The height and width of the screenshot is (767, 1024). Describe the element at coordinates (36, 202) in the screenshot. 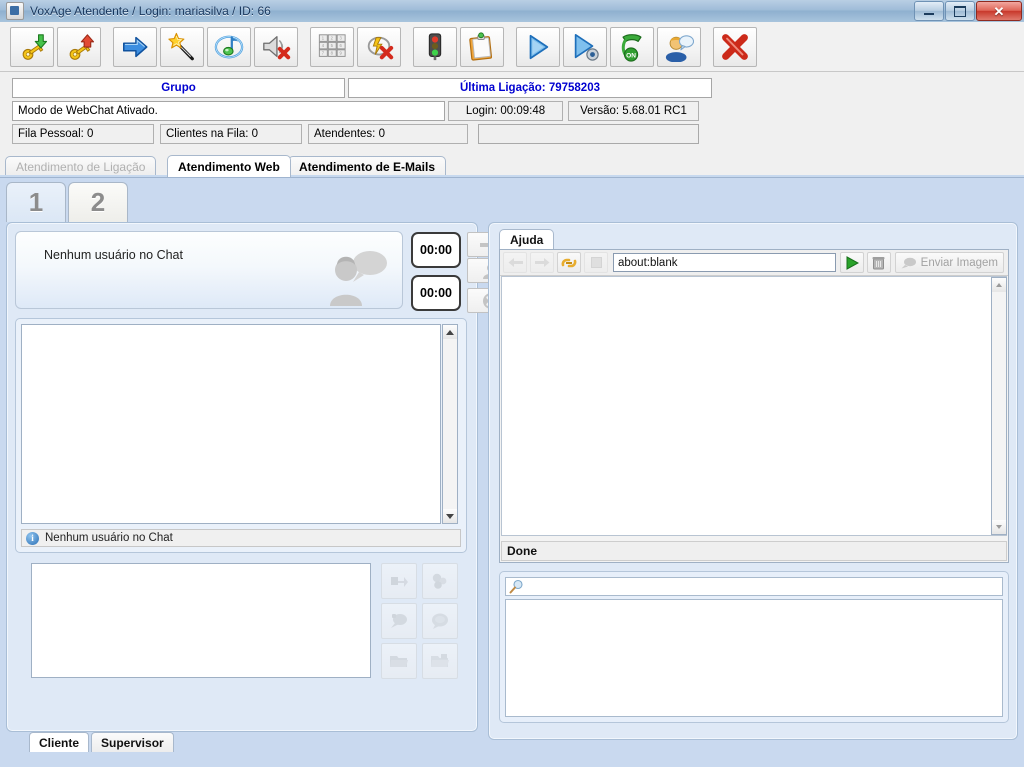

I see `session-tab-1: 1` at that location.